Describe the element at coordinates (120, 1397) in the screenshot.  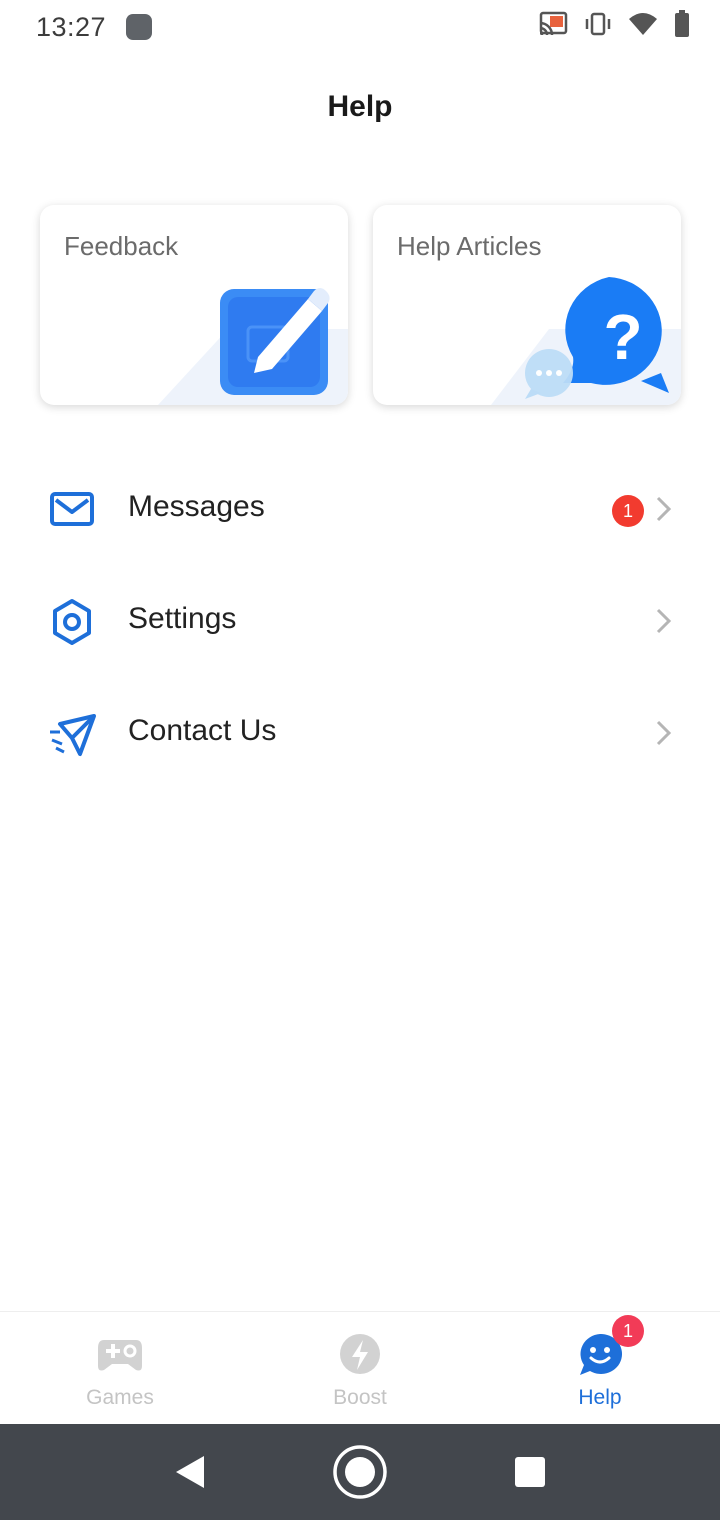
I see `nav-games-label: Games` at that location.